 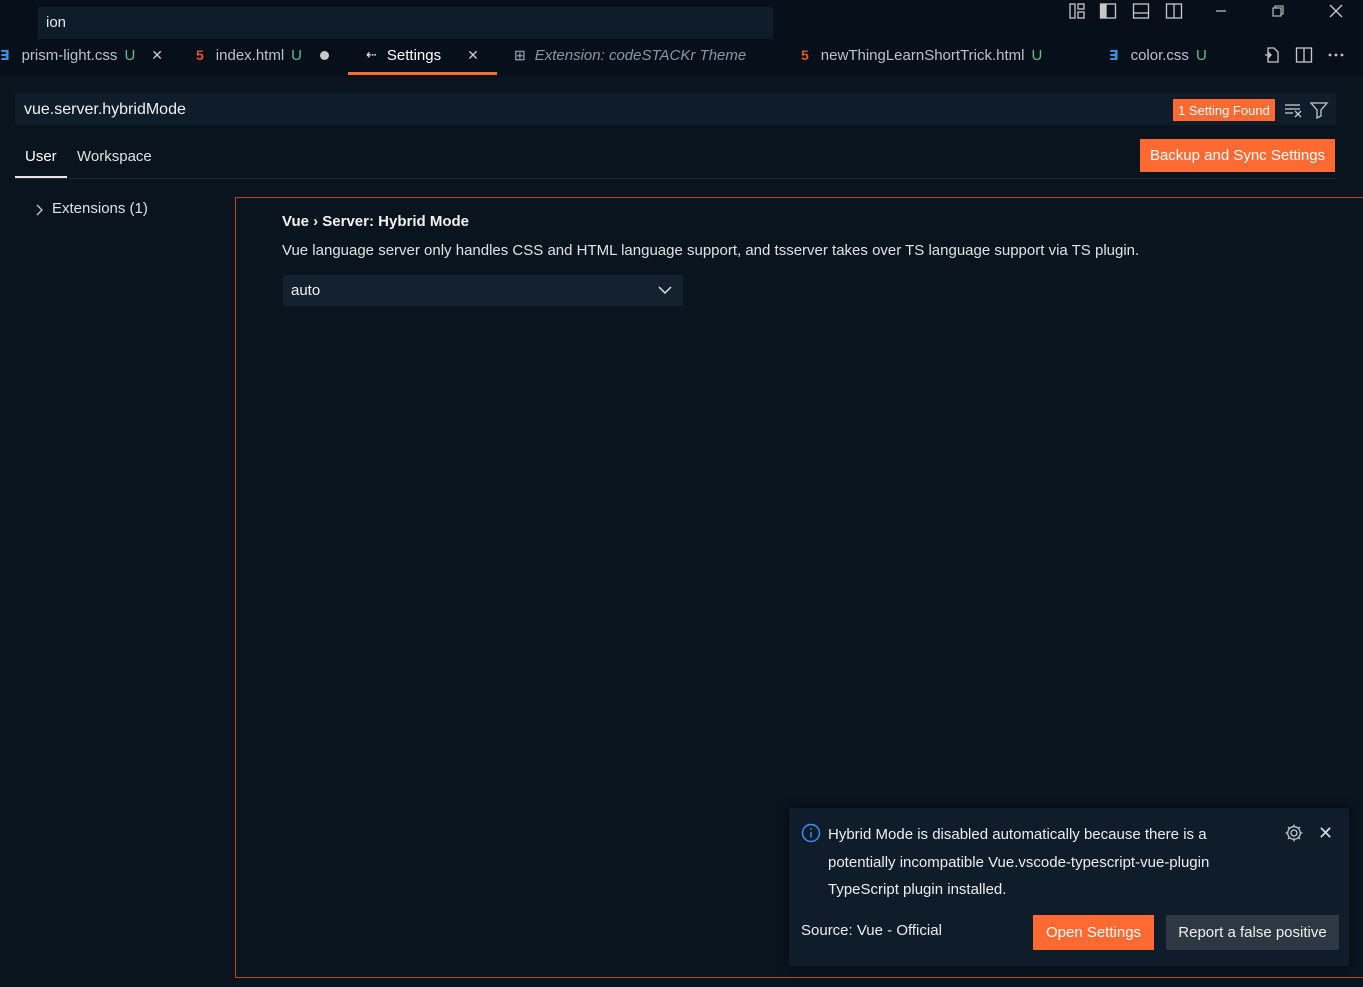 What do you see at coordinates (1278, 11) in the screenshot?
I see `restore-icon` at bounding box center [1278, 11].